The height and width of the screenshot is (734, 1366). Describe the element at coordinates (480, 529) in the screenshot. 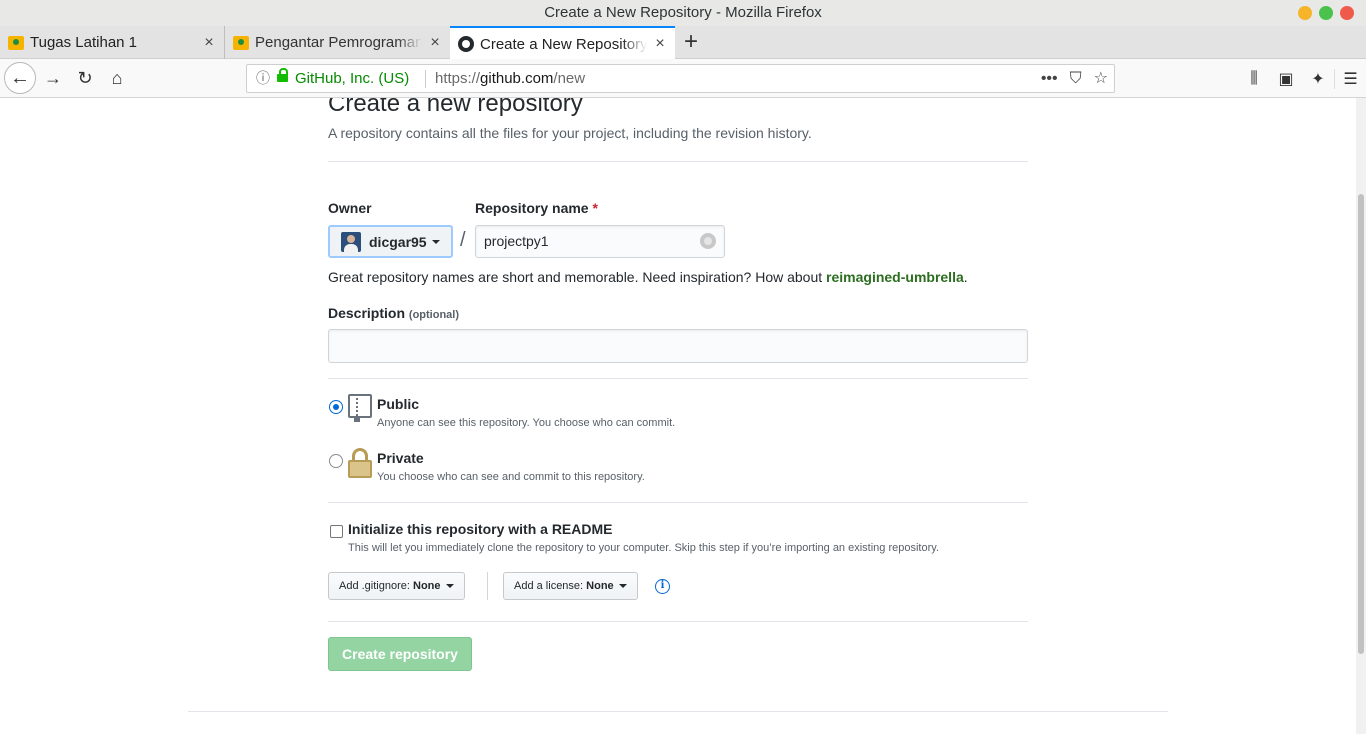

I see `init-readme-label: Initialize this repository with a README` at that location.